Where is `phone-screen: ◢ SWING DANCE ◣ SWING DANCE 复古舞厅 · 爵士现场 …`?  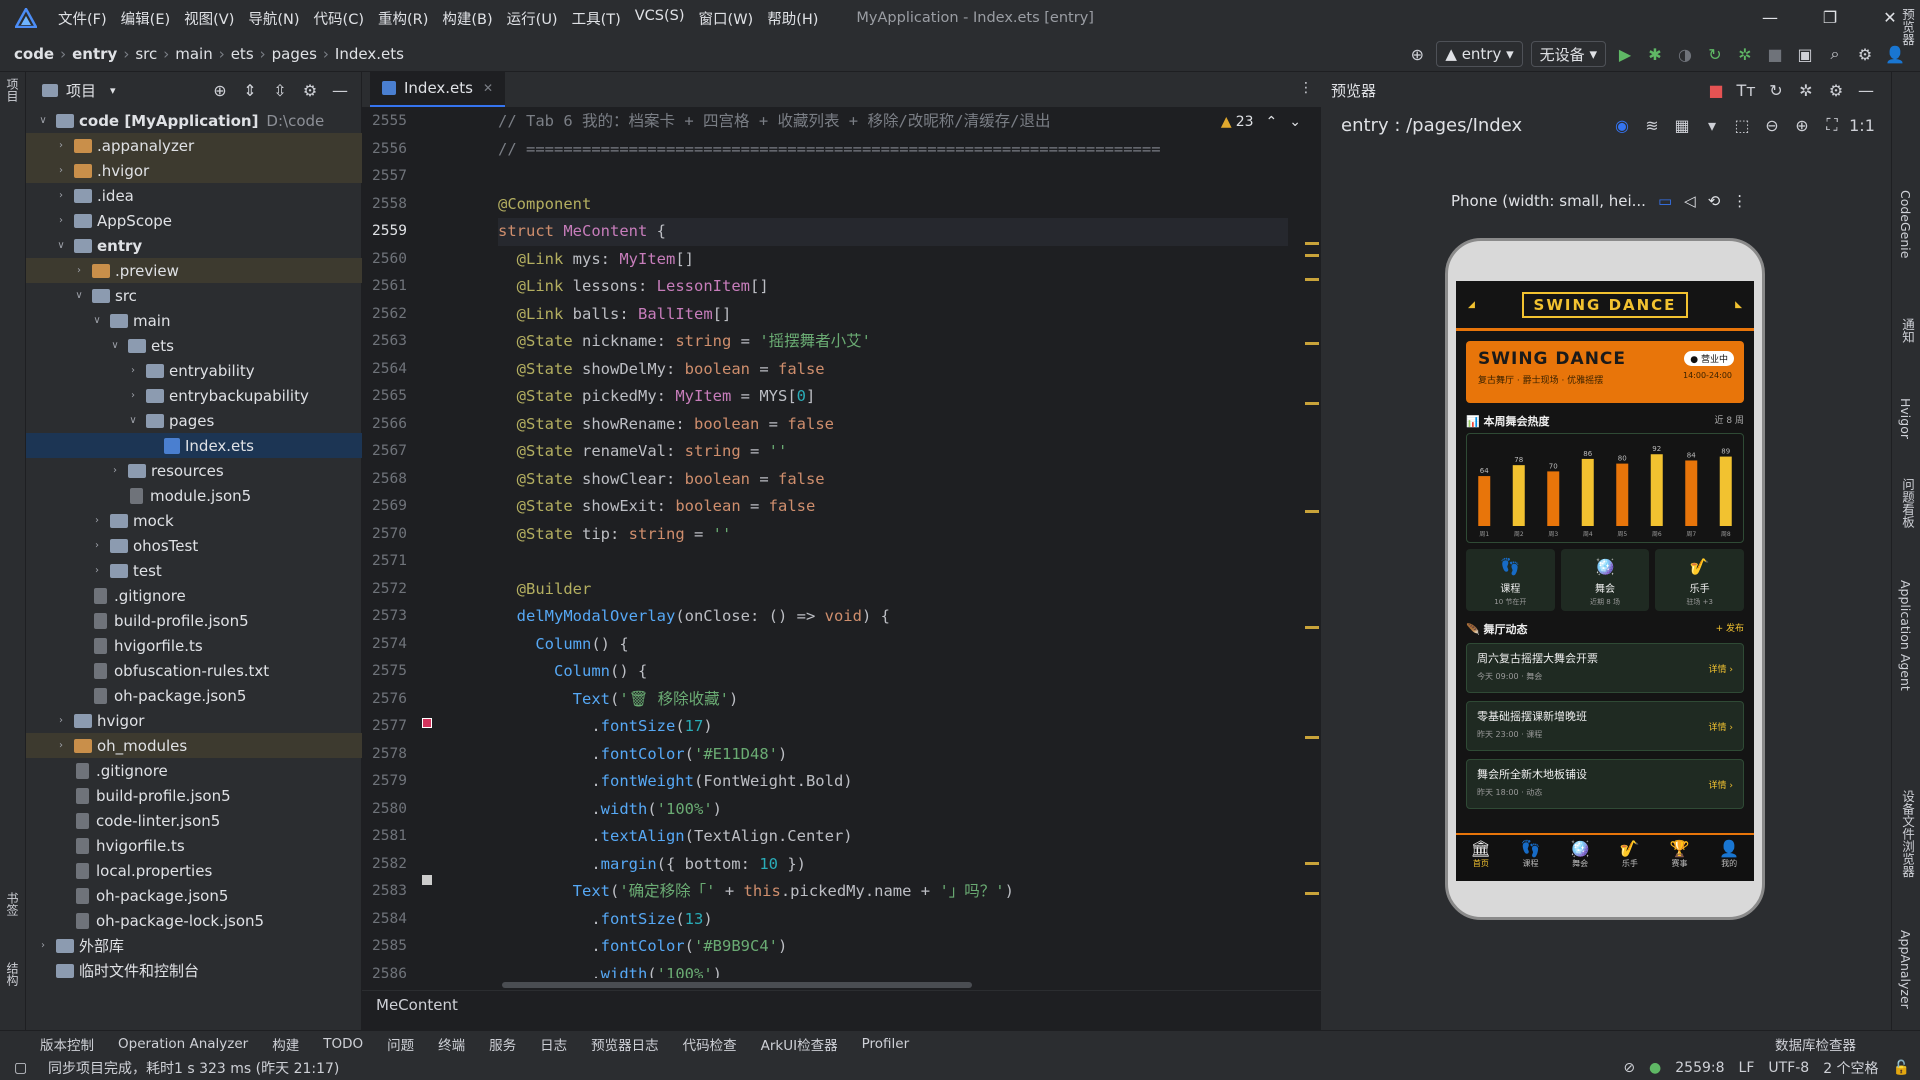 phone-screen: ◢ SWING DANCE ◣ SWING DANCE 复古舞厅 · 爵士现场 … is located at coordinates (1605, 581).